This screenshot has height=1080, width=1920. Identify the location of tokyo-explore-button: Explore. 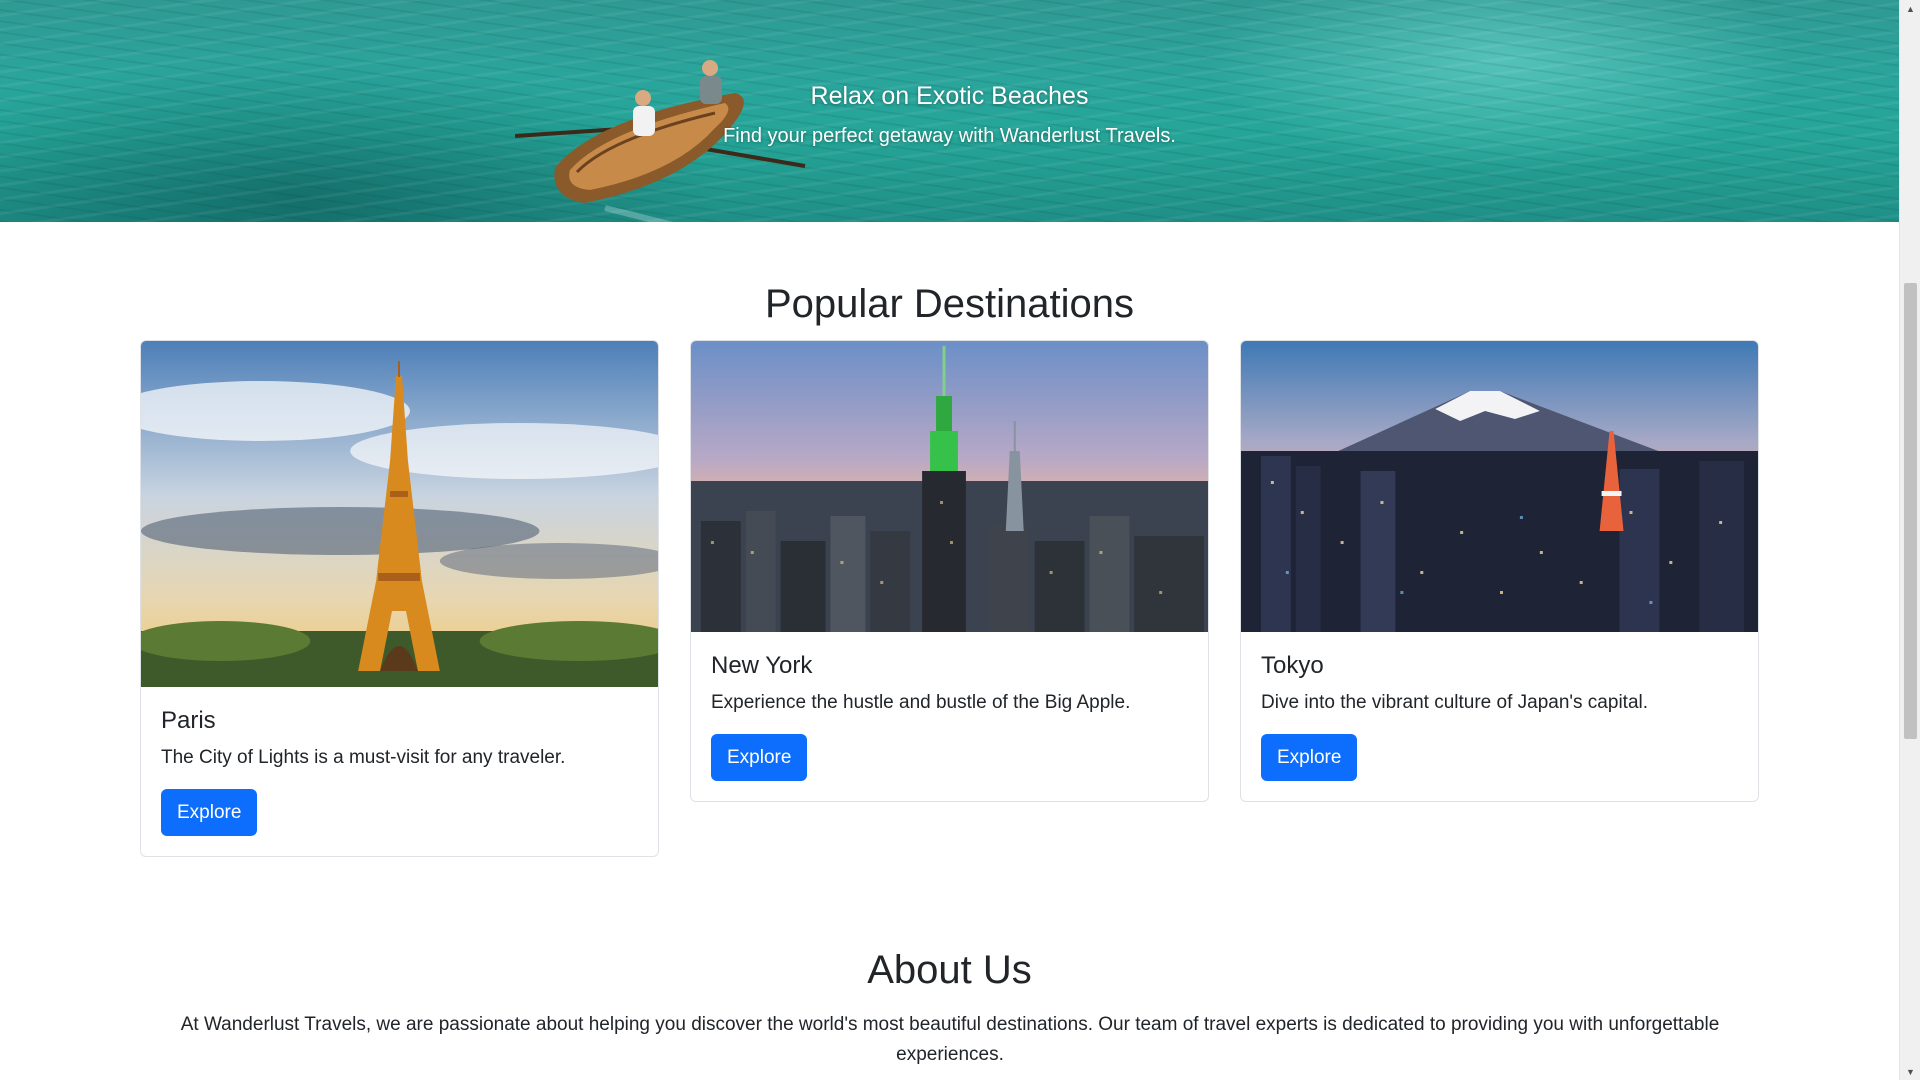
(1309, 757).